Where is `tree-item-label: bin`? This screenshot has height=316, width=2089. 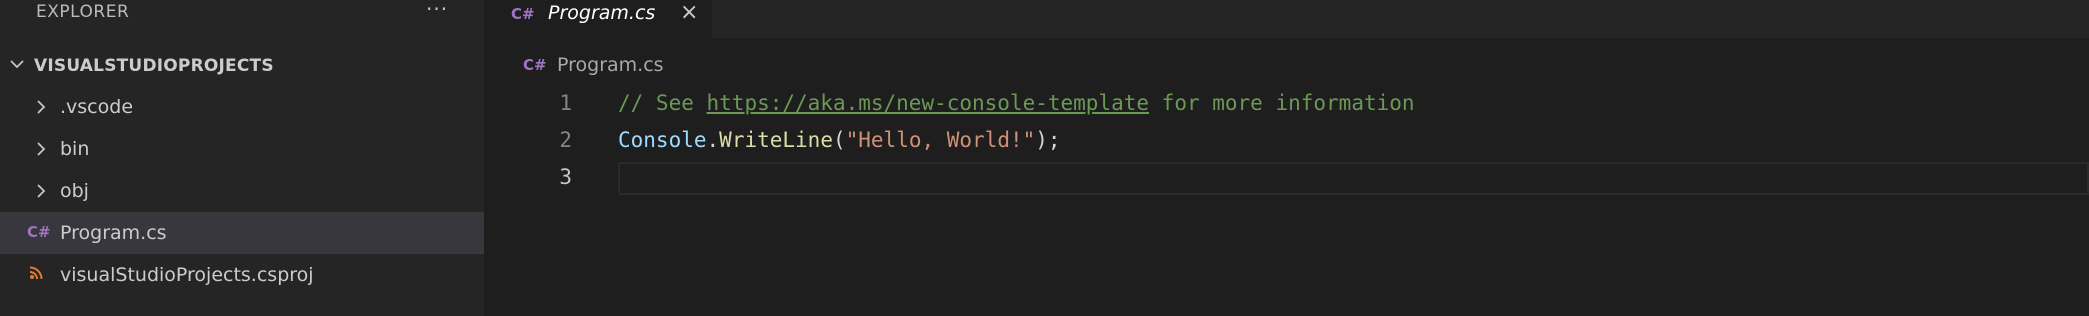 tree-item-label: bin is located at coordinates (75, 149).